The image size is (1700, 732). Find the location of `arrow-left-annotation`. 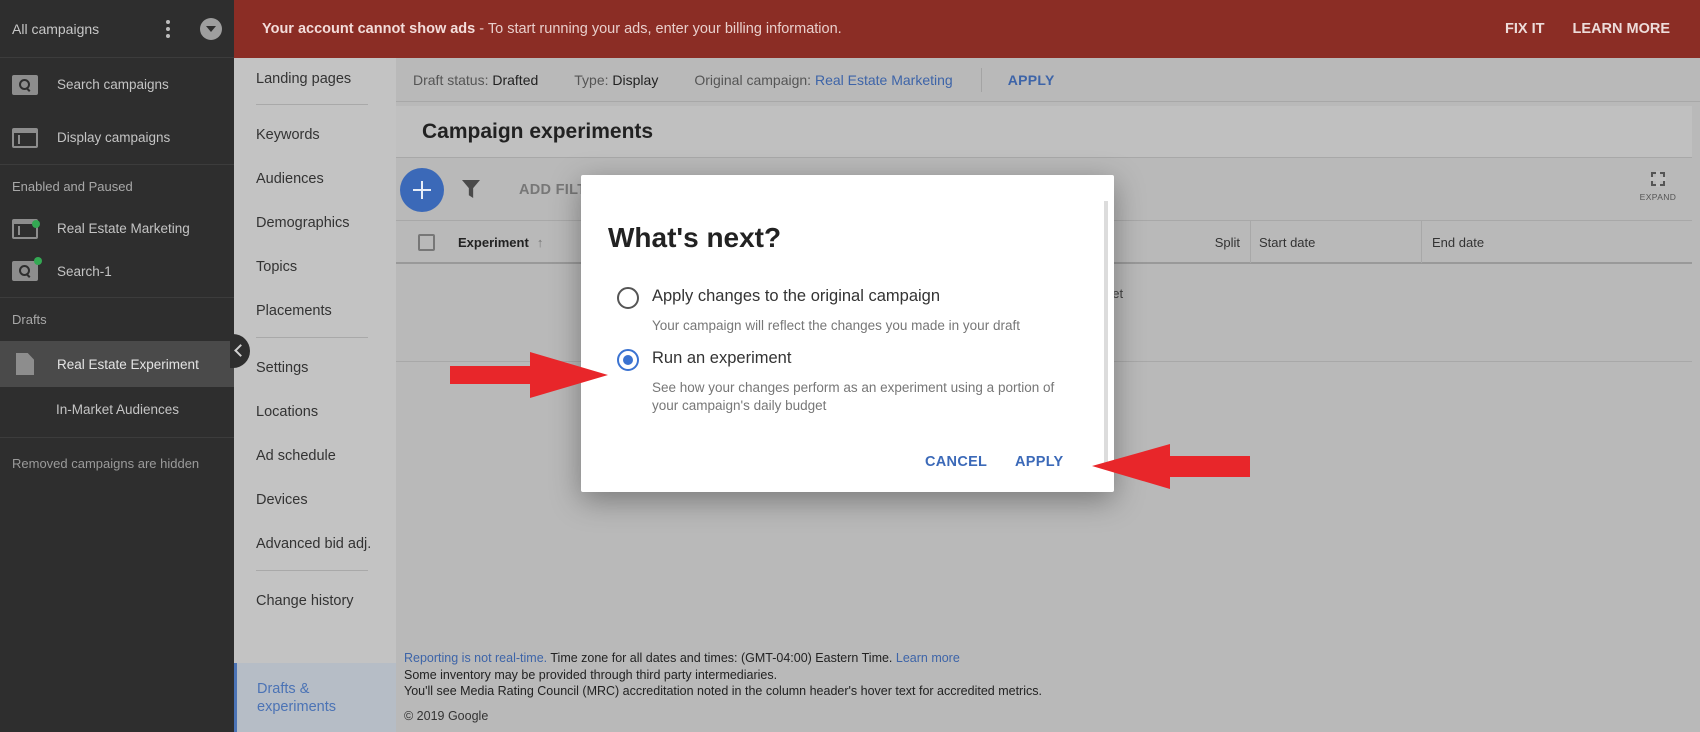

arrow-left-annotation is located at coordinates (1171, 466).